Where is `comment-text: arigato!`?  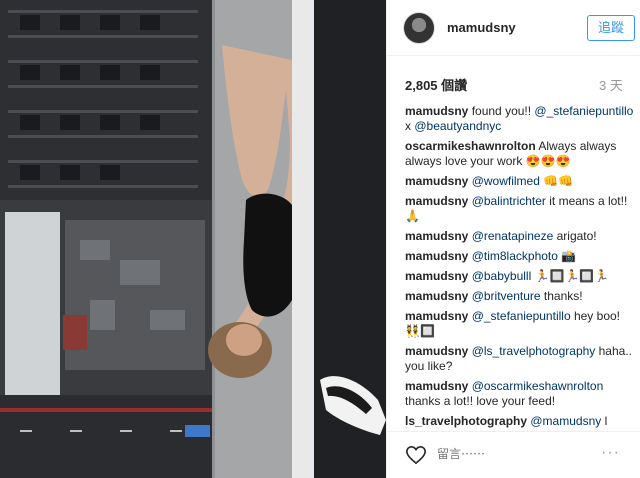 comment-text: arigato! is located at coordinates (575, 236).